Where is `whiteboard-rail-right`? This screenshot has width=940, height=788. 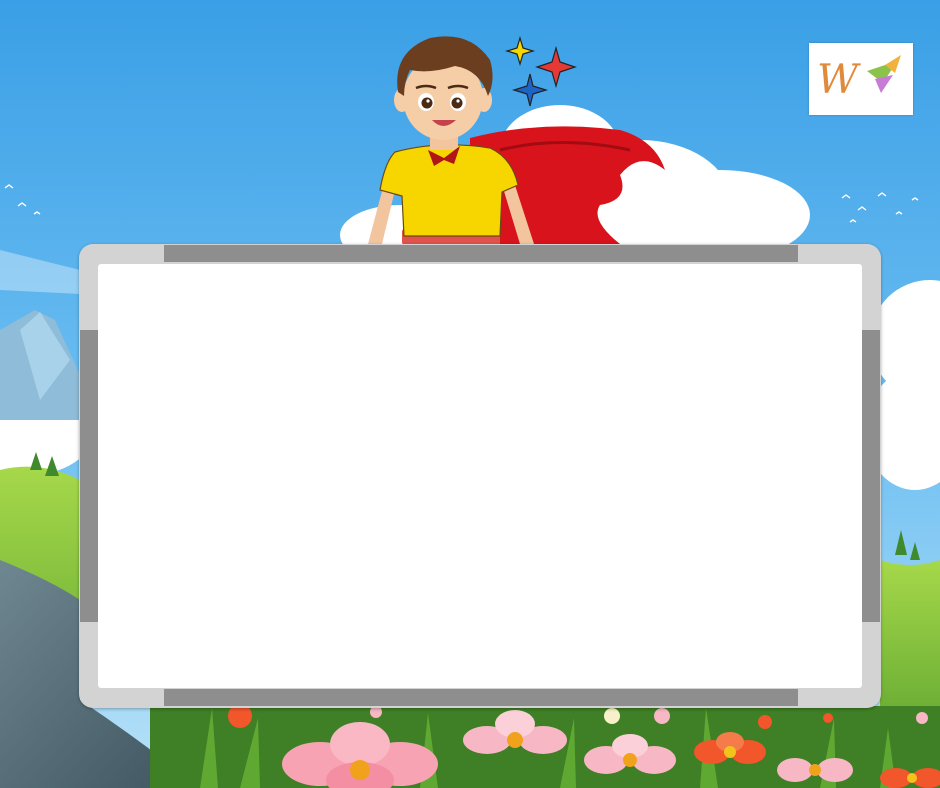
whiteboard-rail-right is located at coordinates (871, 476).